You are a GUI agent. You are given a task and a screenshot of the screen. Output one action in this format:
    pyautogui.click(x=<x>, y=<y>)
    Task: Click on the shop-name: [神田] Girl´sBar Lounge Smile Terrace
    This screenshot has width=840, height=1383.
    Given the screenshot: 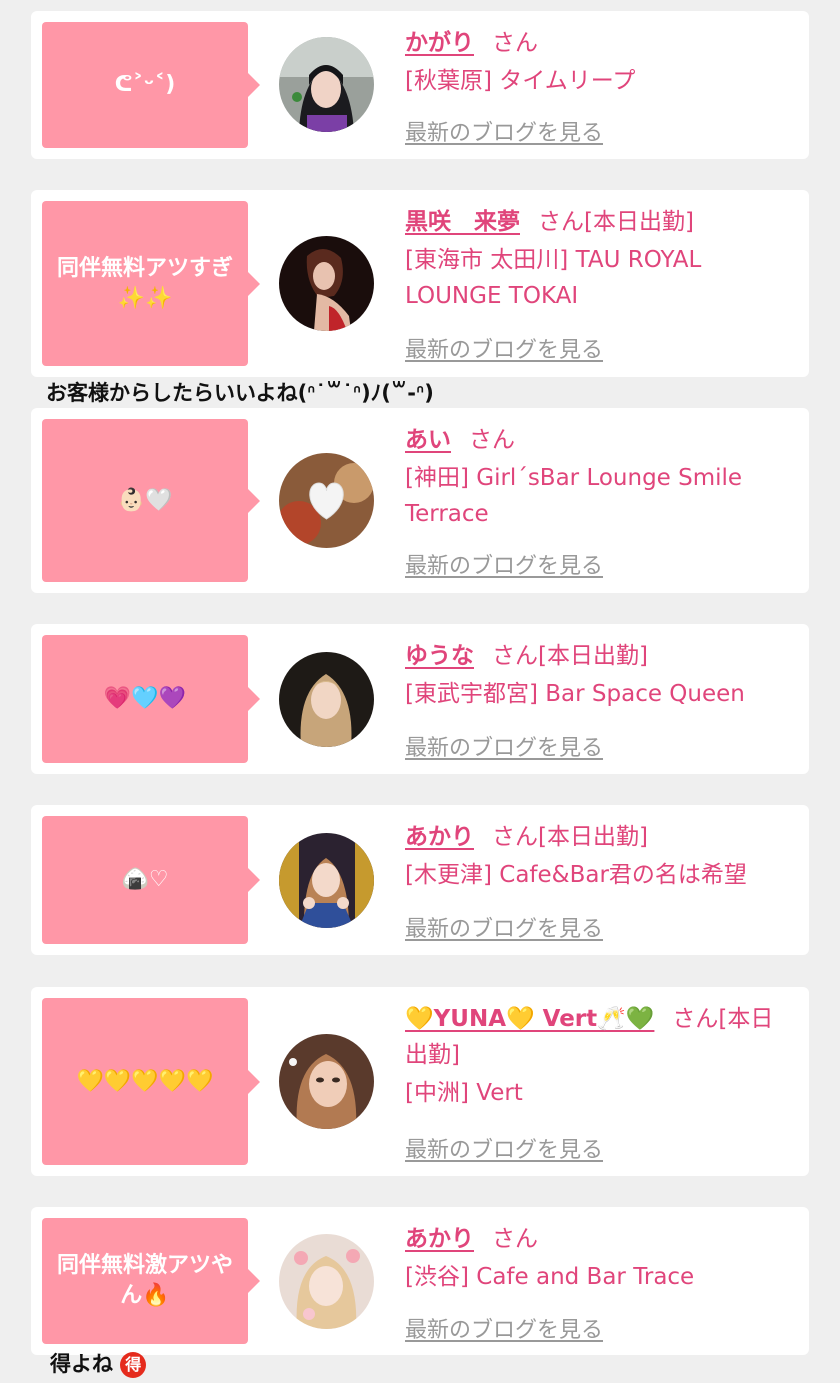 What is the action you would take?
    pyautogui.click(x=574, y=496)
    